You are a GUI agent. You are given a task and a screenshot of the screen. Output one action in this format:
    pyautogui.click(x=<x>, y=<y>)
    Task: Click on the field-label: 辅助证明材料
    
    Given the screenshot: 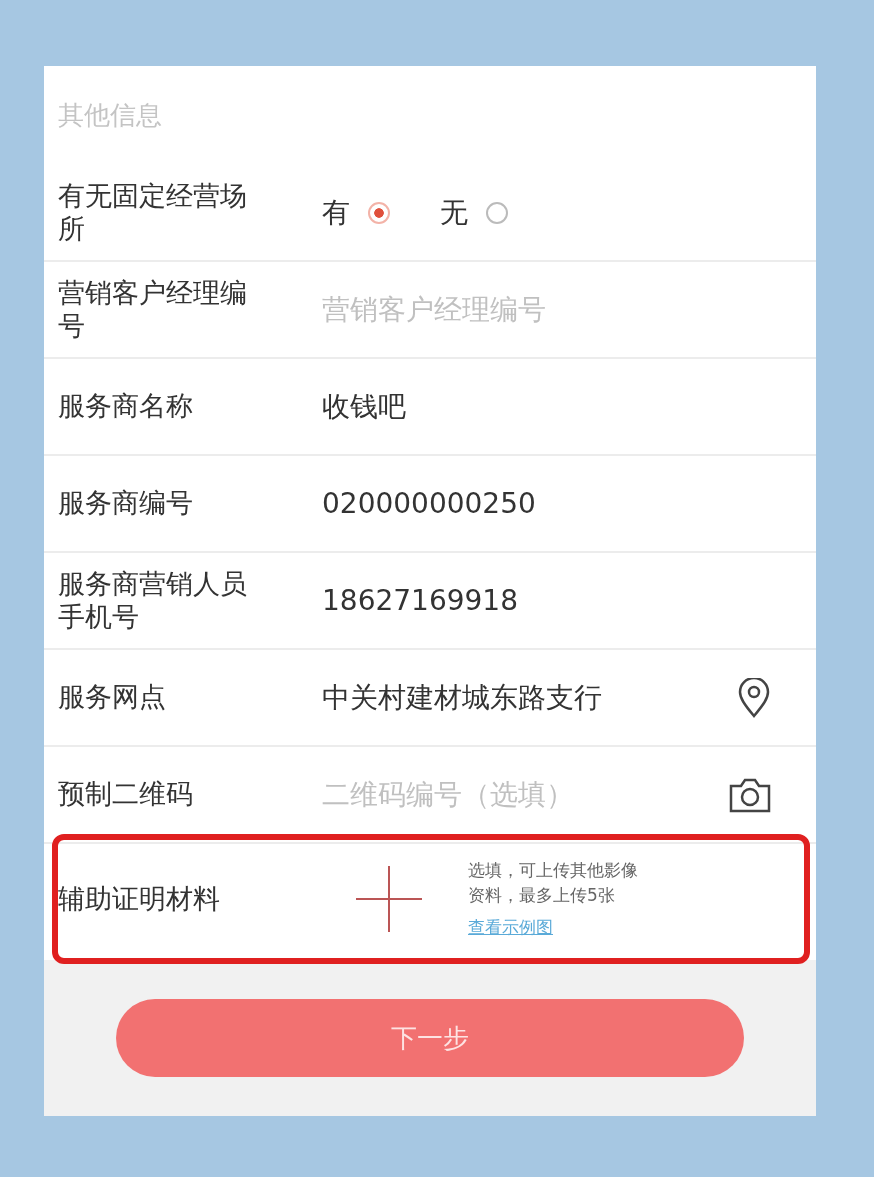 What is the action you would take?
    pyautogui.click(x=139, y=899)
    